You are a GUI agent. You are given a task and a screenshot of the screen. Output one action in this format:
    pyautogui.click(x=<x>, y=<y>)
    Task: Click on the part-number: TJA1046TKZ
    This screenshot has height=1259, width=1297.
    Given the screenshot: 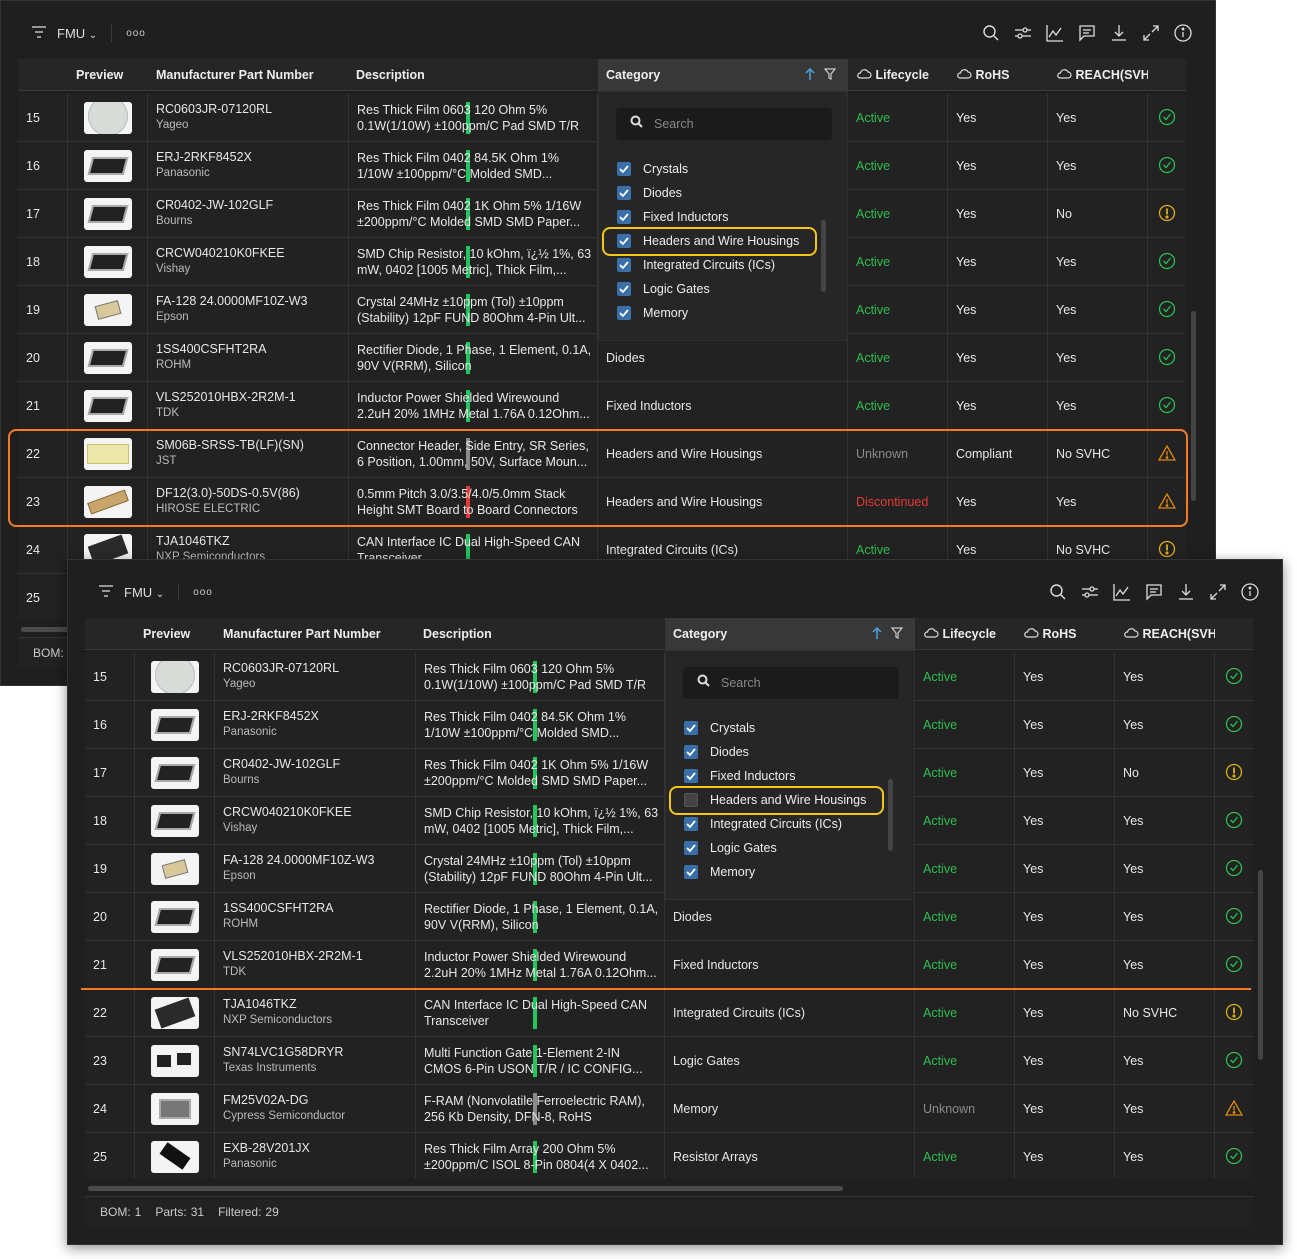 What is the action you would take?
    pyautogui.click(x=319, y=1004)
    